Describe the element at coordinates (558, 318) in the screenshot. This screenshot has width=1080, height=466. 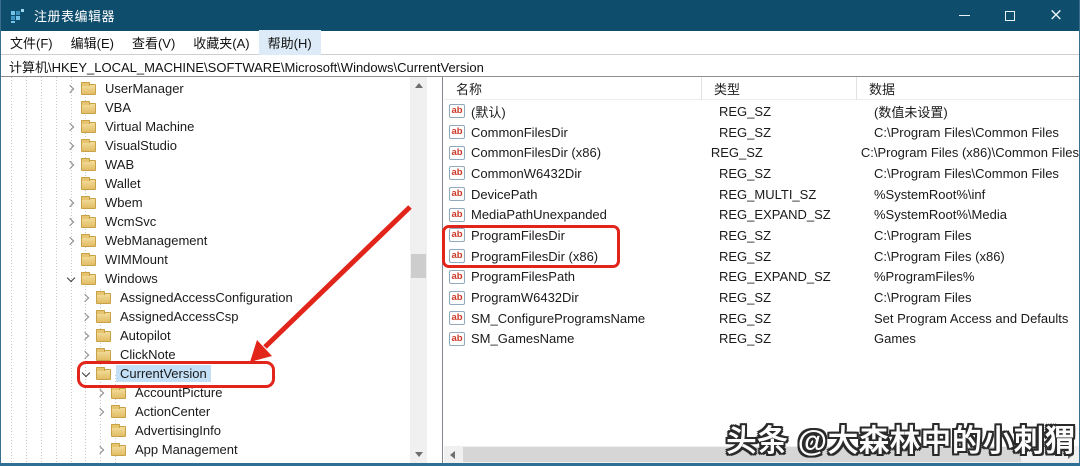
I see `value-name: SM_ConfigureProgramsName` at that location.